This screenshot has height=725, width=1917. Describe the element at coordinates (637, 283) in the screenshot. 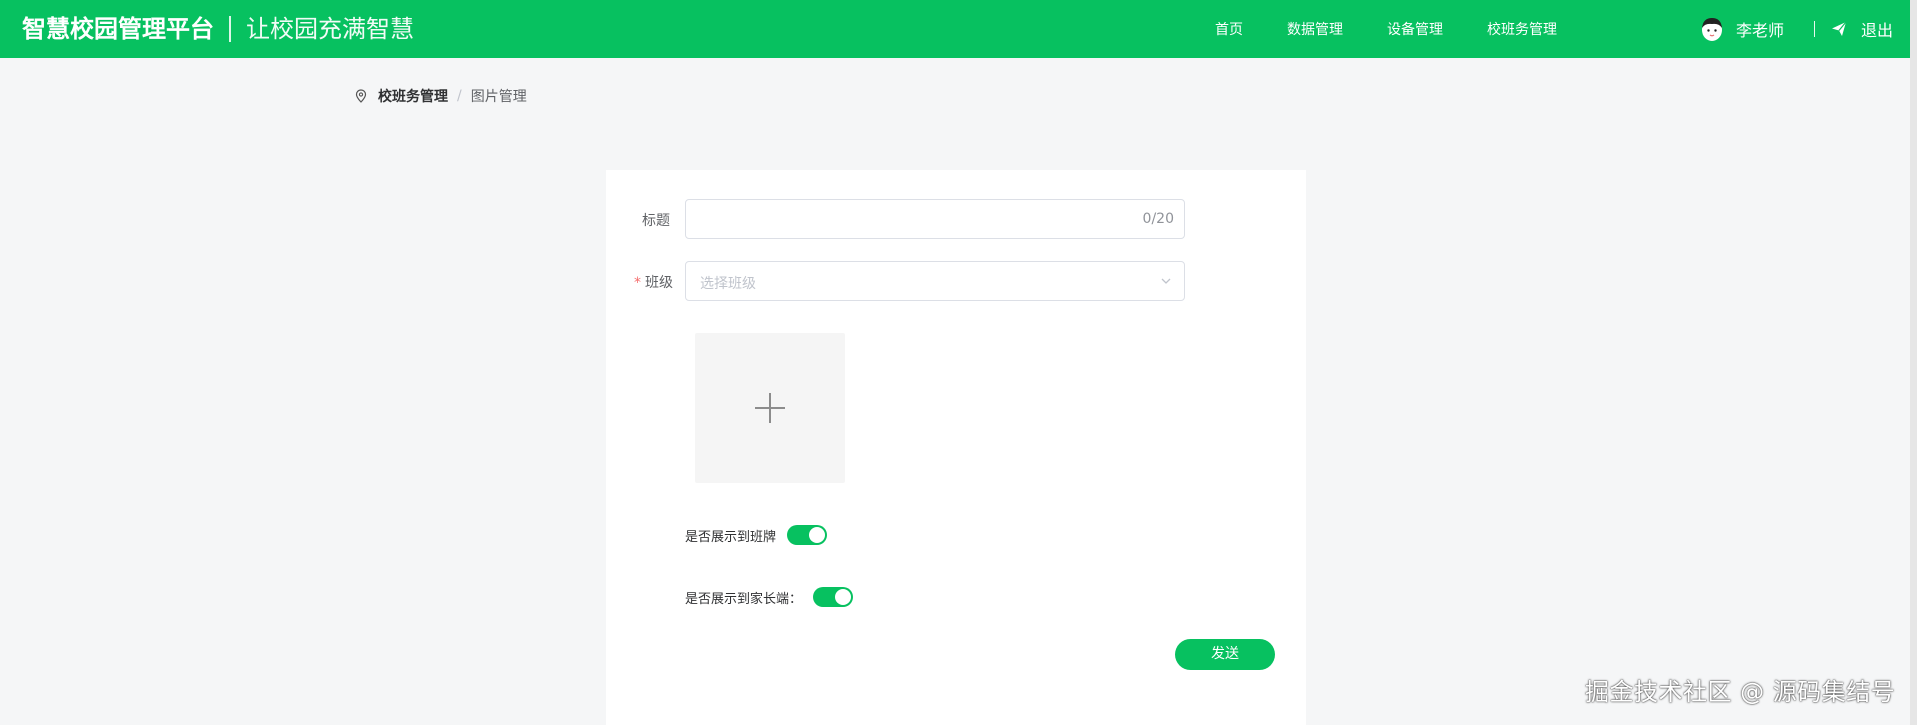

I see `required-mark: *` at that location.